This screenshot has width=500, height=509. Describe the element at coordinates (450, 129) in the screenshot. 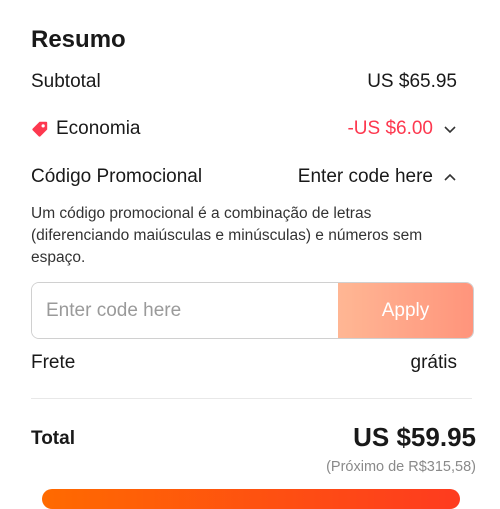

I see `chevron-down-icon` at that location.